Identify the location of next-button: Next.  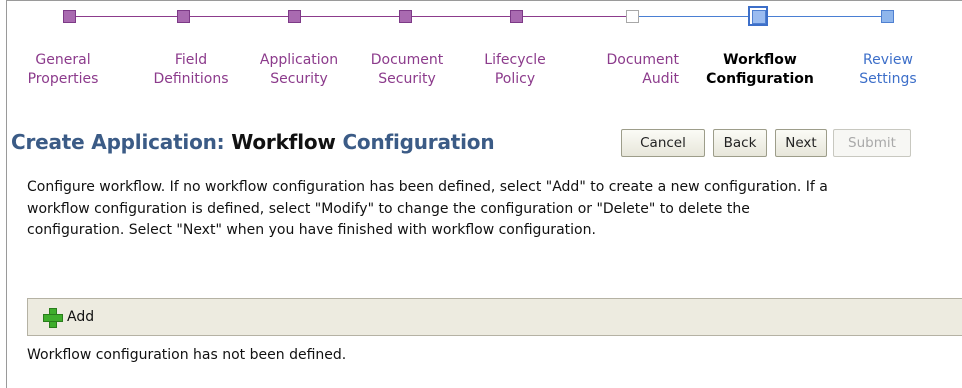
(801, 143).